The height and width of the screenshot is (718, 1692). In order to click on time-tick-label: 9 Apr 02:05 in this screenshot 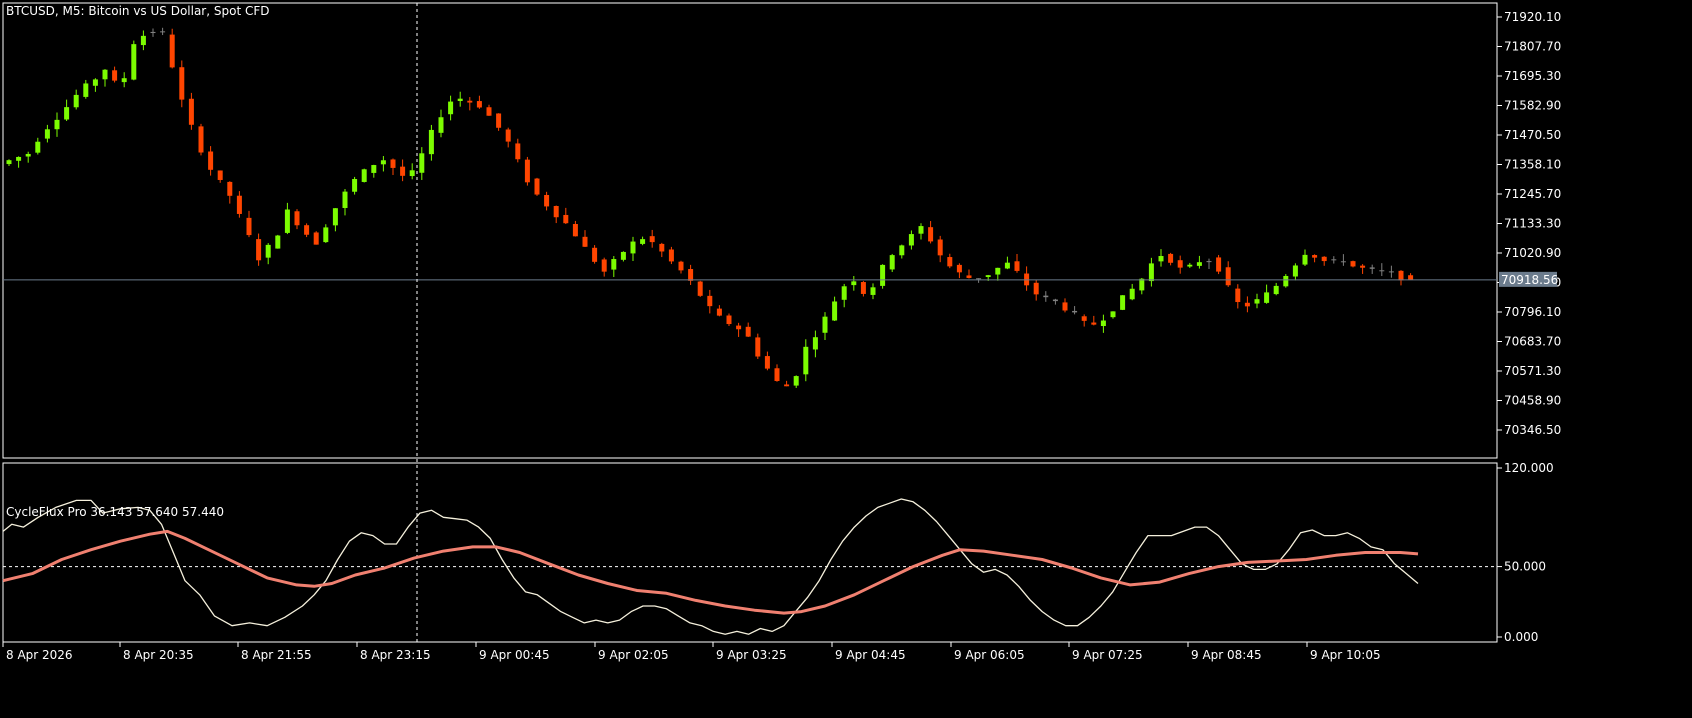, I will do `click(633, 655)`.